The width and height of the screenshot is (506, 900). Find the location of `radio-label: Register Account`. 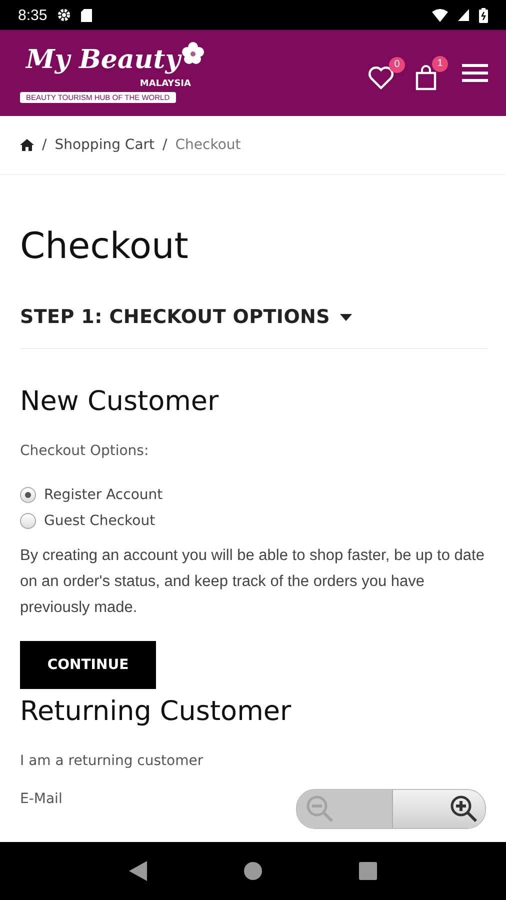

radio-label: Register Account is located at coordinates (103, 495).